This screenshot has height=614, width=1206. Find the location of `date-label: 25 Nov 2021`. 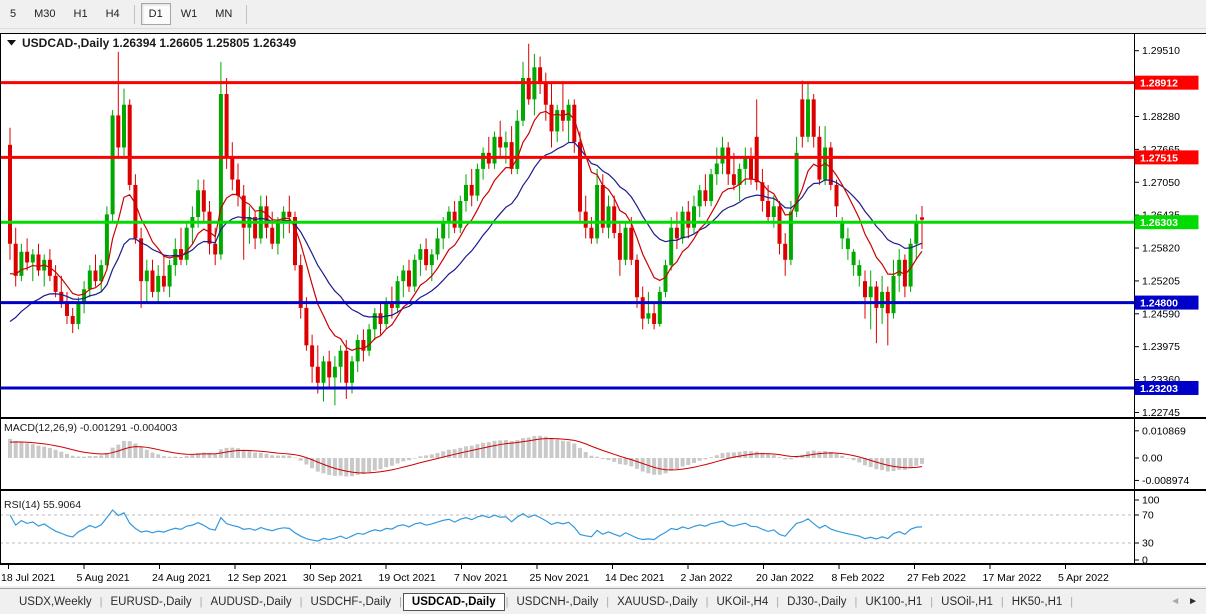

date-label: 25 Nov 2021 is located at coordinates (560, 578).